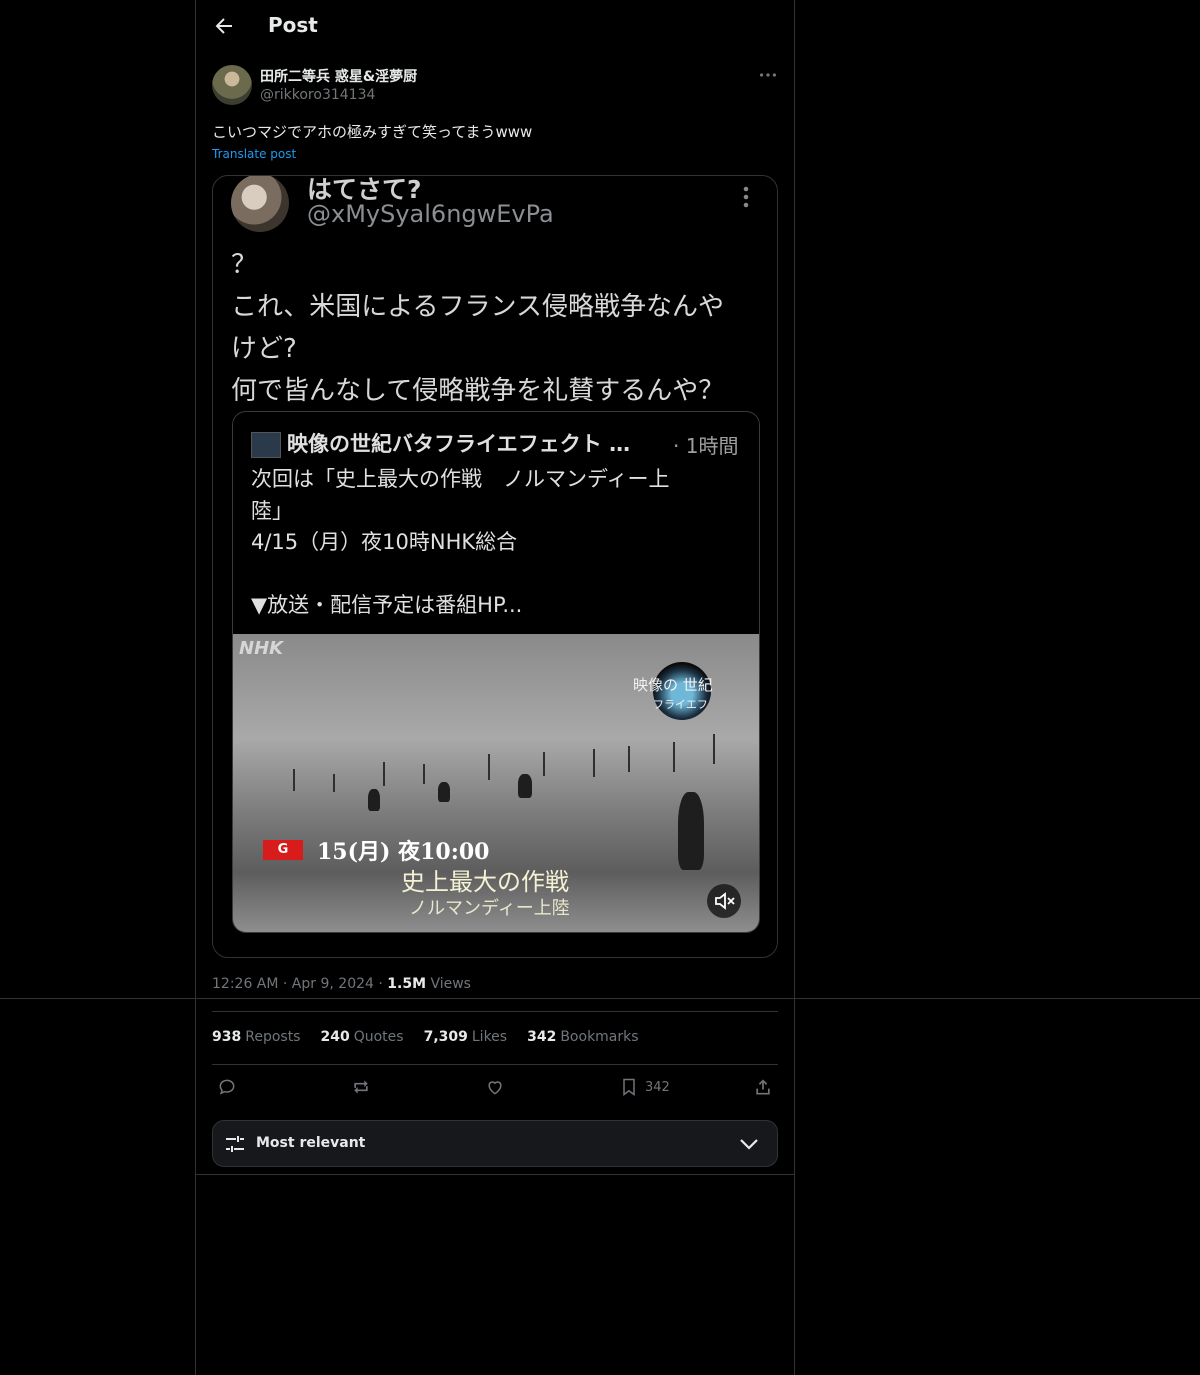 This screenshot has height=1375, width=1200. I want to click on channel-logo-icon, so click(266, 445).